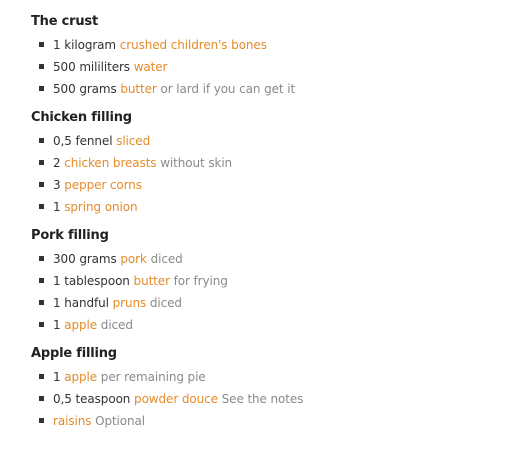  I want to click on group-title: The crust, so click(64, 21).